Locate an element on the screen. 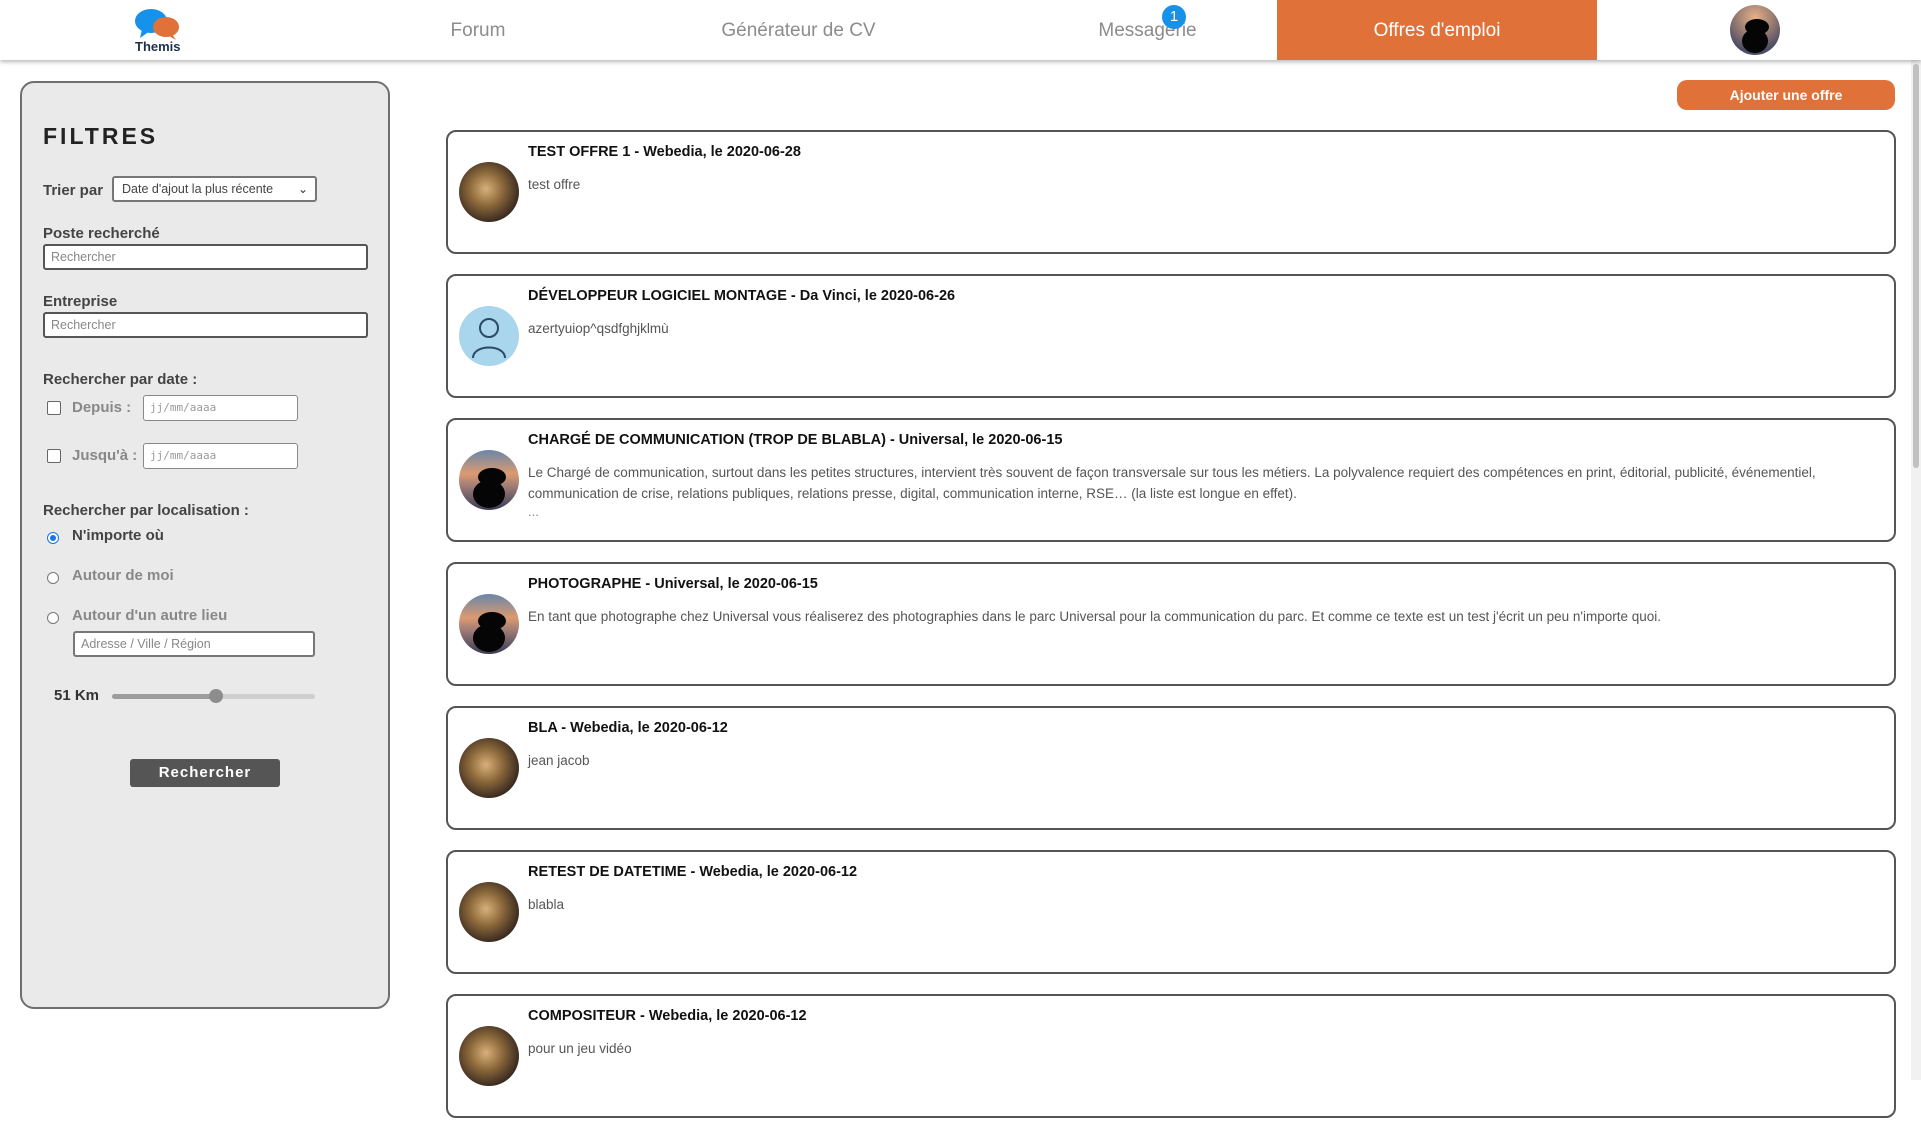 Image resolution: width=1921 pixels, height=1138 pixels. search-button: Rechercher is located at coordinates (205, 773).